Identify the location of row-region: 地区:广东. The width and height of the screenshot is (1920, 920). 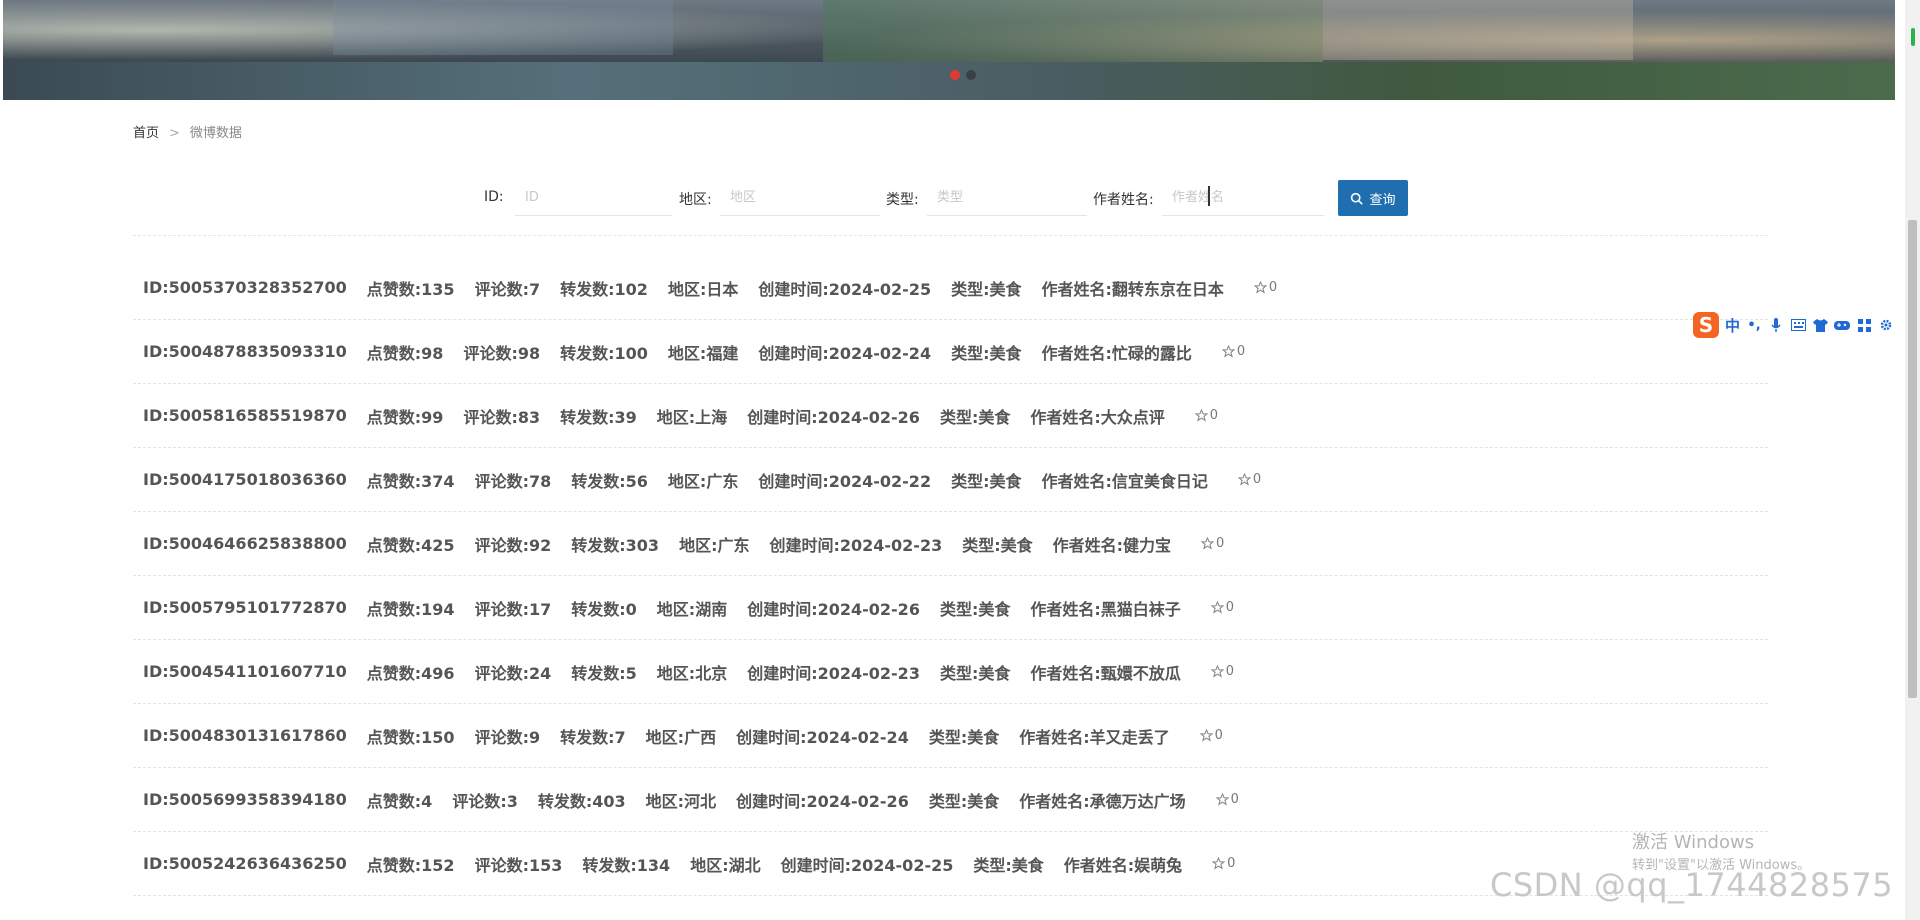
(714, 545).